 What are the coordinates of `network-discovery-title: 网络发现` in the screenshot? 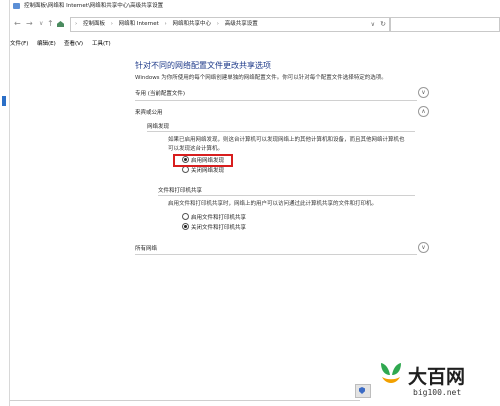 It's located at (158, 127).